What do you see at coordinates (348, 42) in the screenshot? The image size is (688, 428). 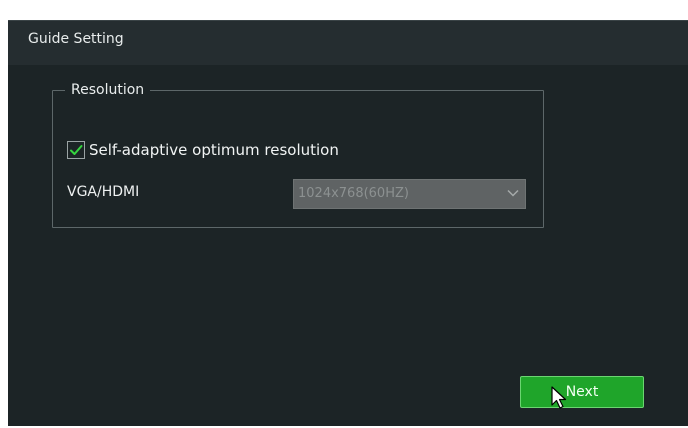 I see `title-bar: Guide Setting` at bounding box center [348, 42].